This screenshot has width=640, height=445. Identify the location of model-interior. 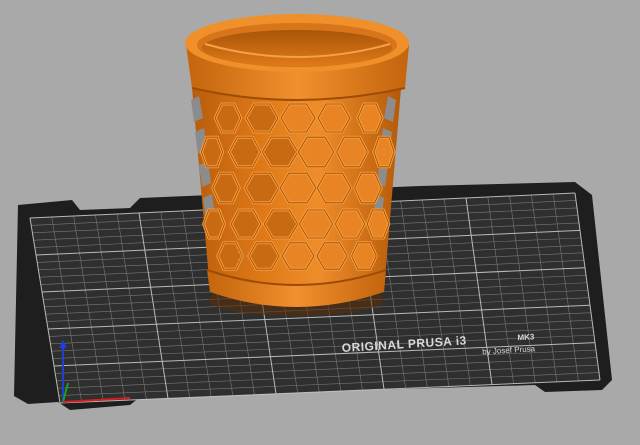
(297, 48).